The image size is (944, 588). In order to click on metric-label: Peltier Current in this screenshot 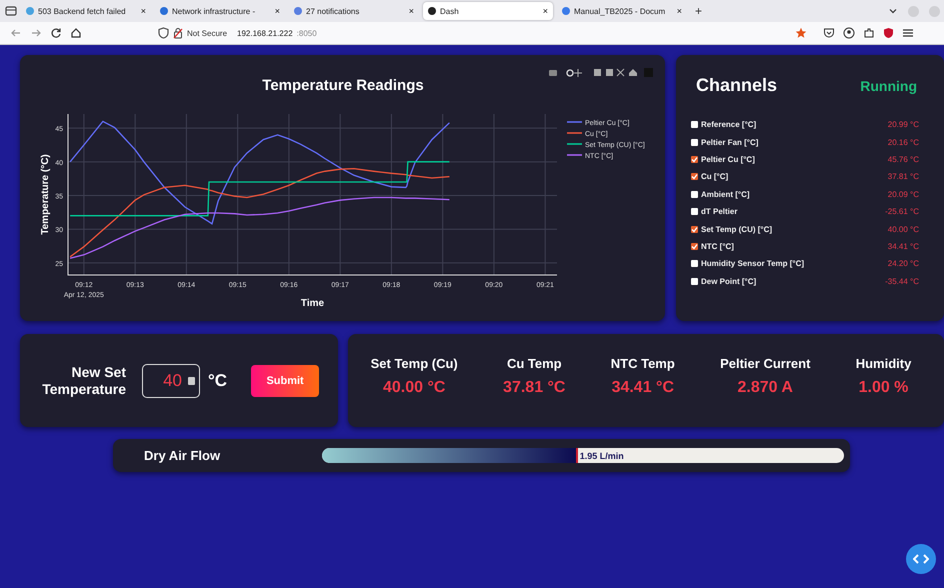, I will do `click(765, 363)`.